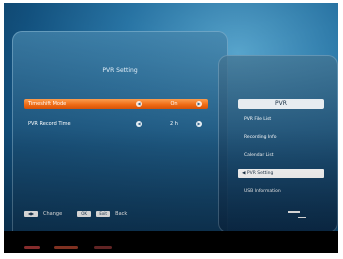 This screenshot has height=259, width=343. I want to click on side-item-label: PVR Setting, so click(260, 173).